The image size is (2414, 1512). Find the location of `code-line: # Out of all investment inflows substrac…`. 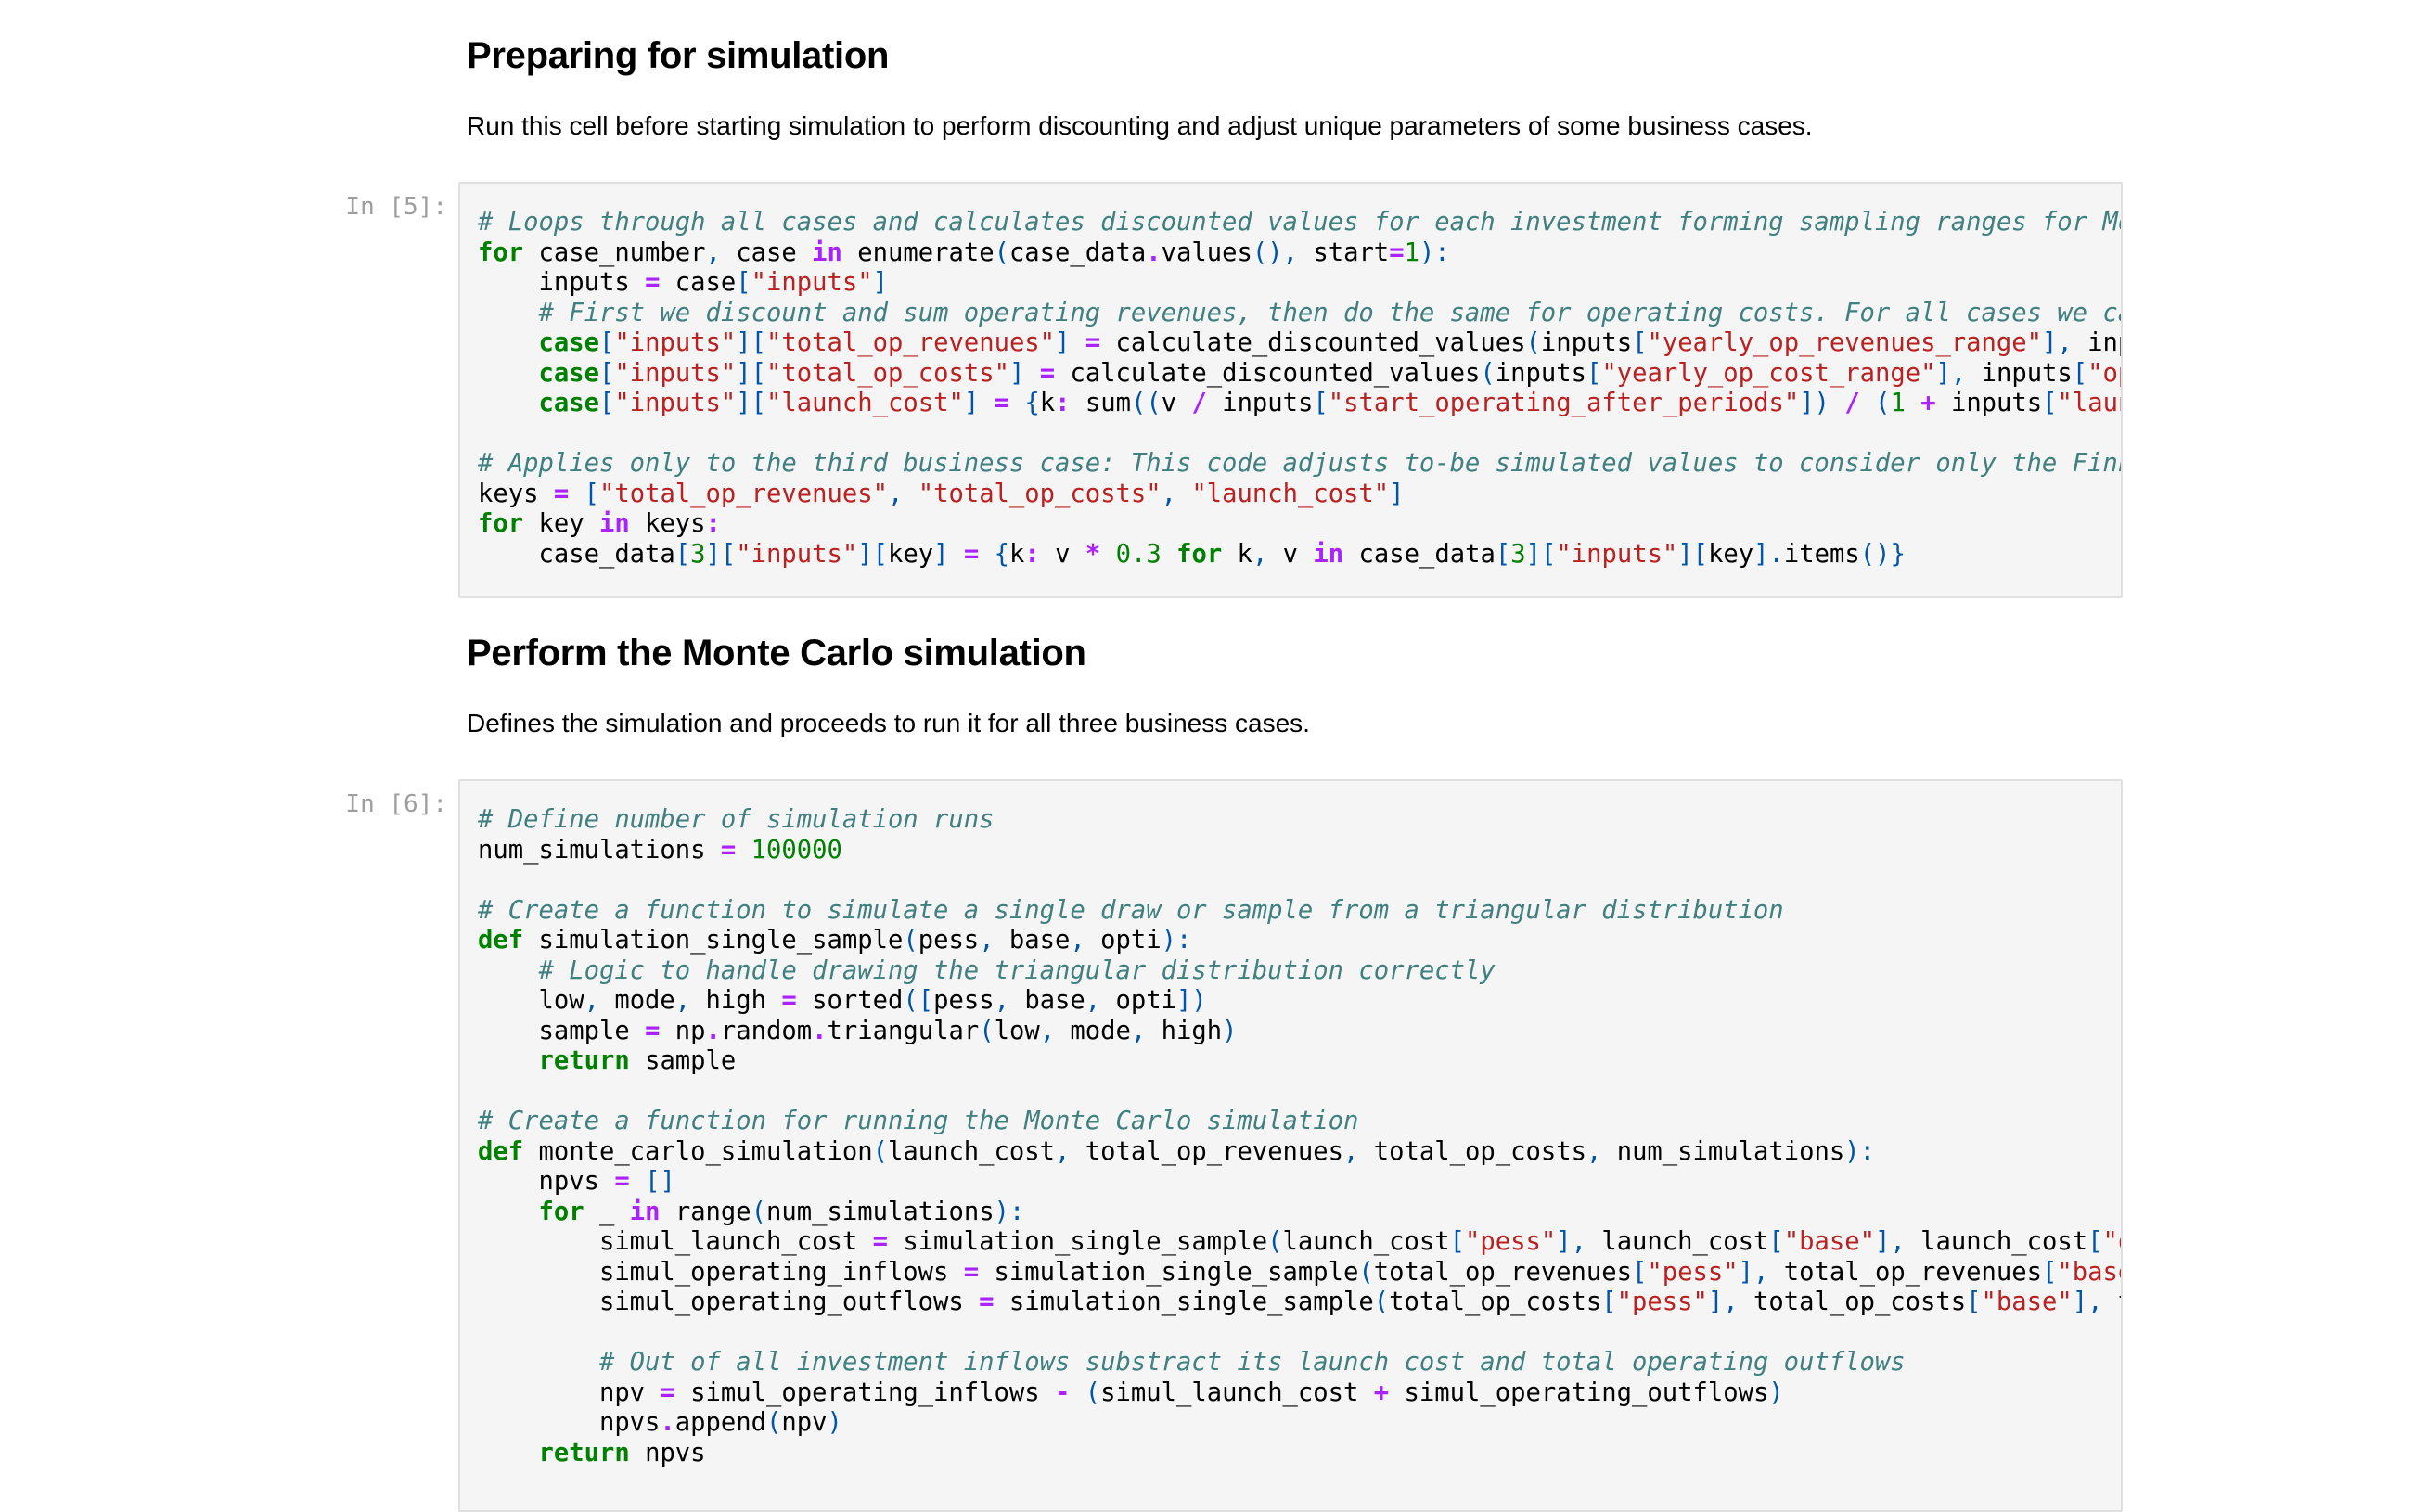

code-line: # Out of all investment inflows substrac… is located at coordinates (1192, 1362).